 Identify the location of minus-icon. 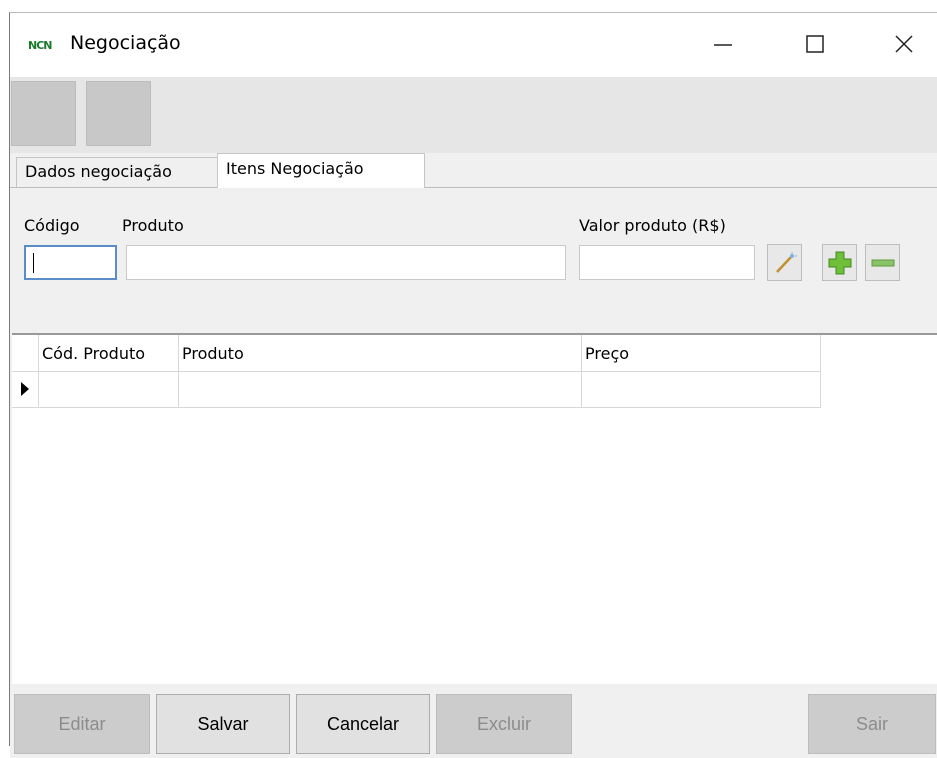
(882, 262).